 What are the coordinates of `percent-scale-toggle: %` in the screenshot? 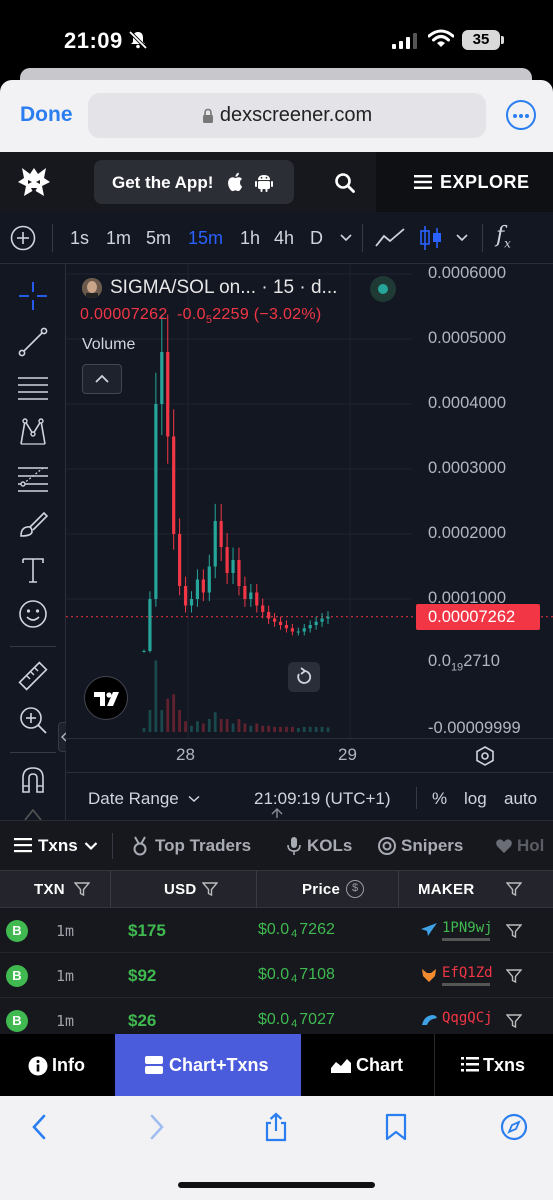 It's located at (439, 799).